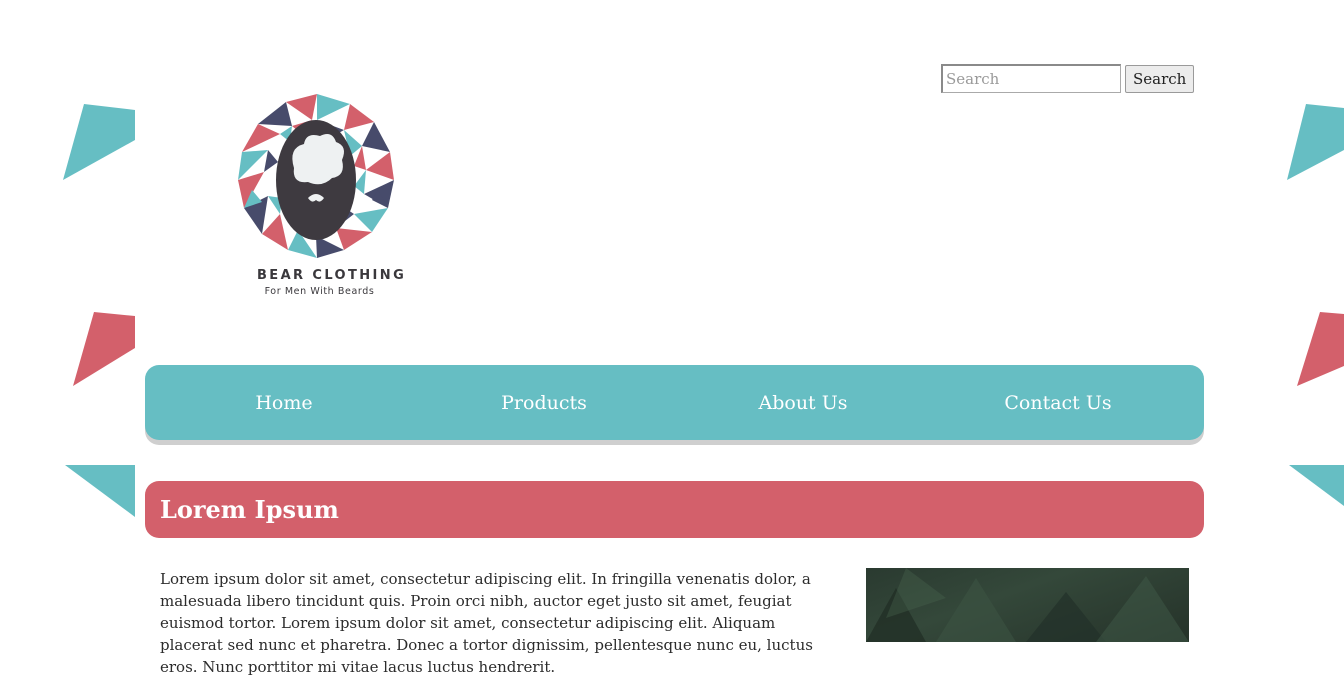 The image size is (1344, 678). What do you see at coordinates (803, 402) in the screenshot?
I see `nav-item-about-us: About Us` at bounding box center [803, 402].